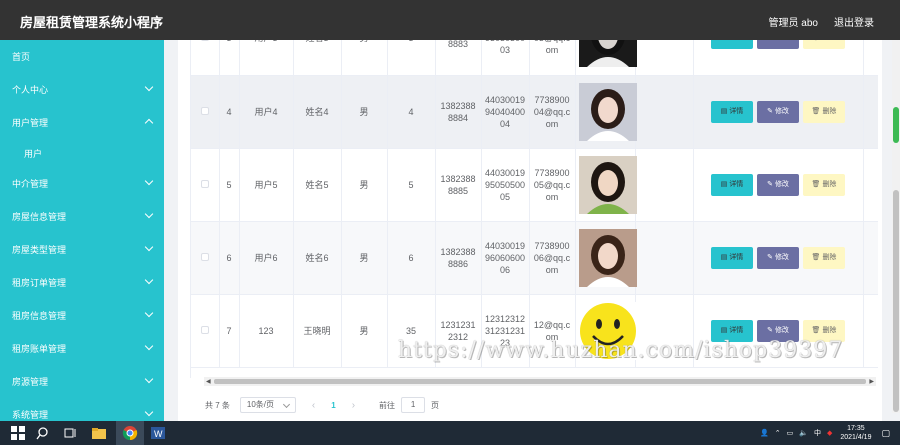 The width and height of the screenshot is (900, 445). I want to click on cell-gender: 男, so click(364, 112).